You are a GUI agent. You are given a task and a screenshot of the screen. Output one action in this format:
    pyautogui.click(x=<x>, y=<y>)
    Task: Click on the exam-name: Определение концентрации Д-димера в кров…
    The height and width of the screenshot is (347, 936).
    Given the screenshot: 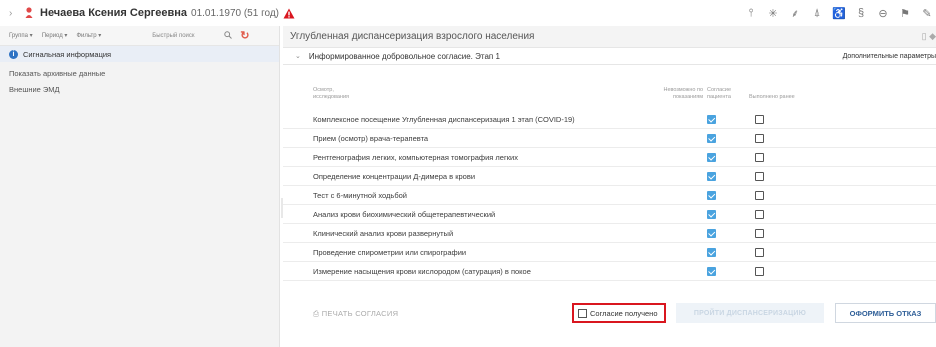 What is the action you would take?
    pyautogui.click(x=394, y=176)
    